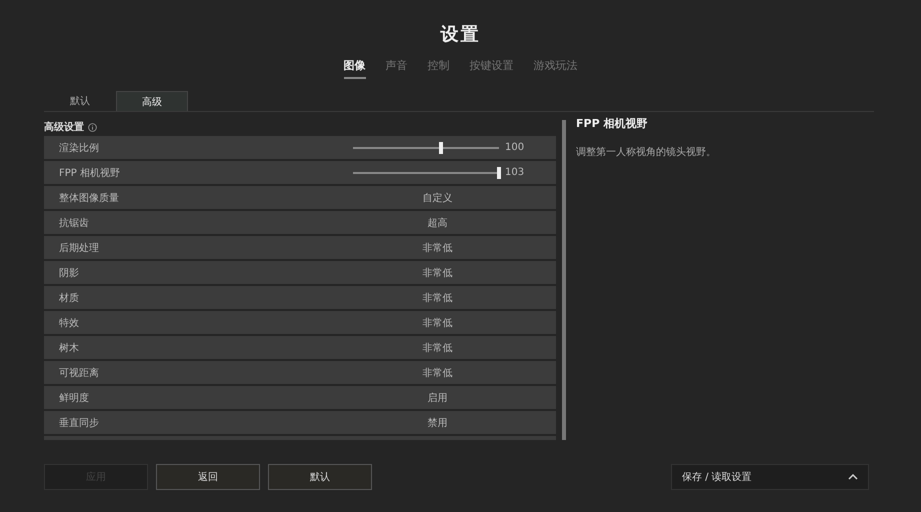  I want to click on setting-value: 超高, so click(437, 223).